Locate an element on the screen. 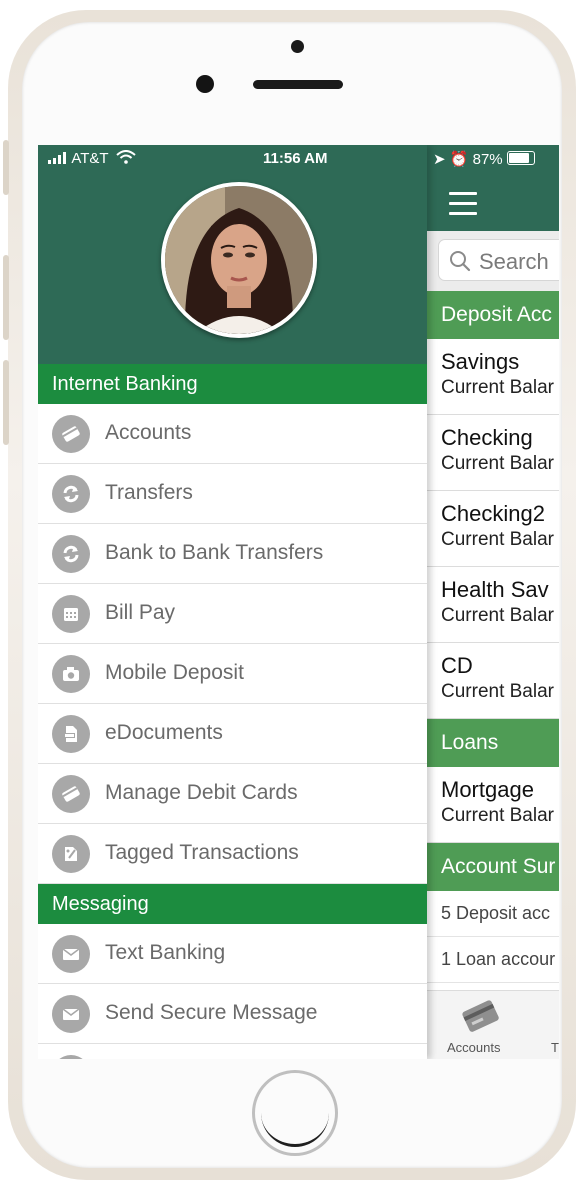 Image resolution: width=583 pixels, height=1185 pixels. alarm-icon: ⏰ is located at coordinates (459, 159).